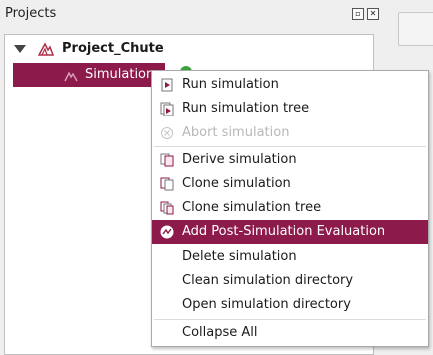 This screenshot has height=355, width=433. What do you see at coordinates (252, 207) in the screenshot?
I see `menu-item-label: Clone simulation tree` at bounding box center [252, 207].